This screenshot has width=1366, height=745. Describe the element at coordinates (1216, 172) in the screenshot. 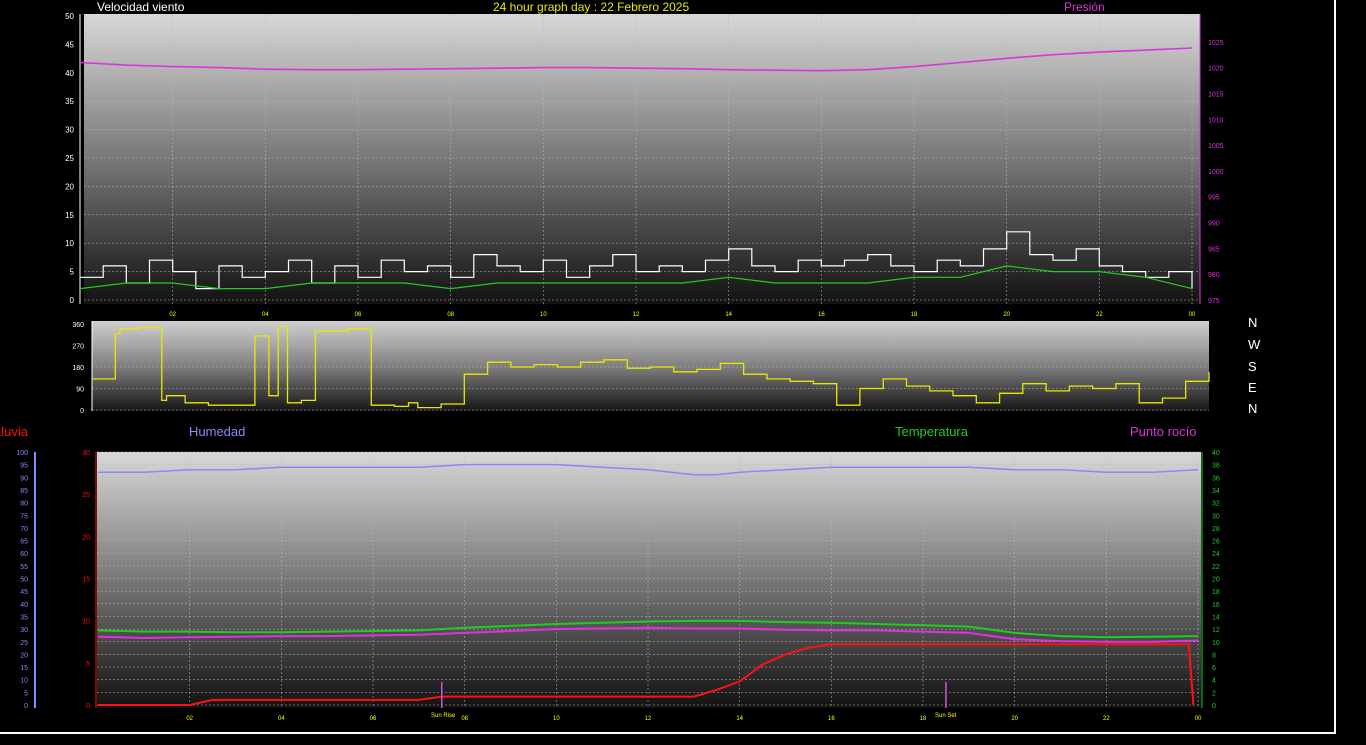

I see `pressure-y-tick: 1000` at that location.